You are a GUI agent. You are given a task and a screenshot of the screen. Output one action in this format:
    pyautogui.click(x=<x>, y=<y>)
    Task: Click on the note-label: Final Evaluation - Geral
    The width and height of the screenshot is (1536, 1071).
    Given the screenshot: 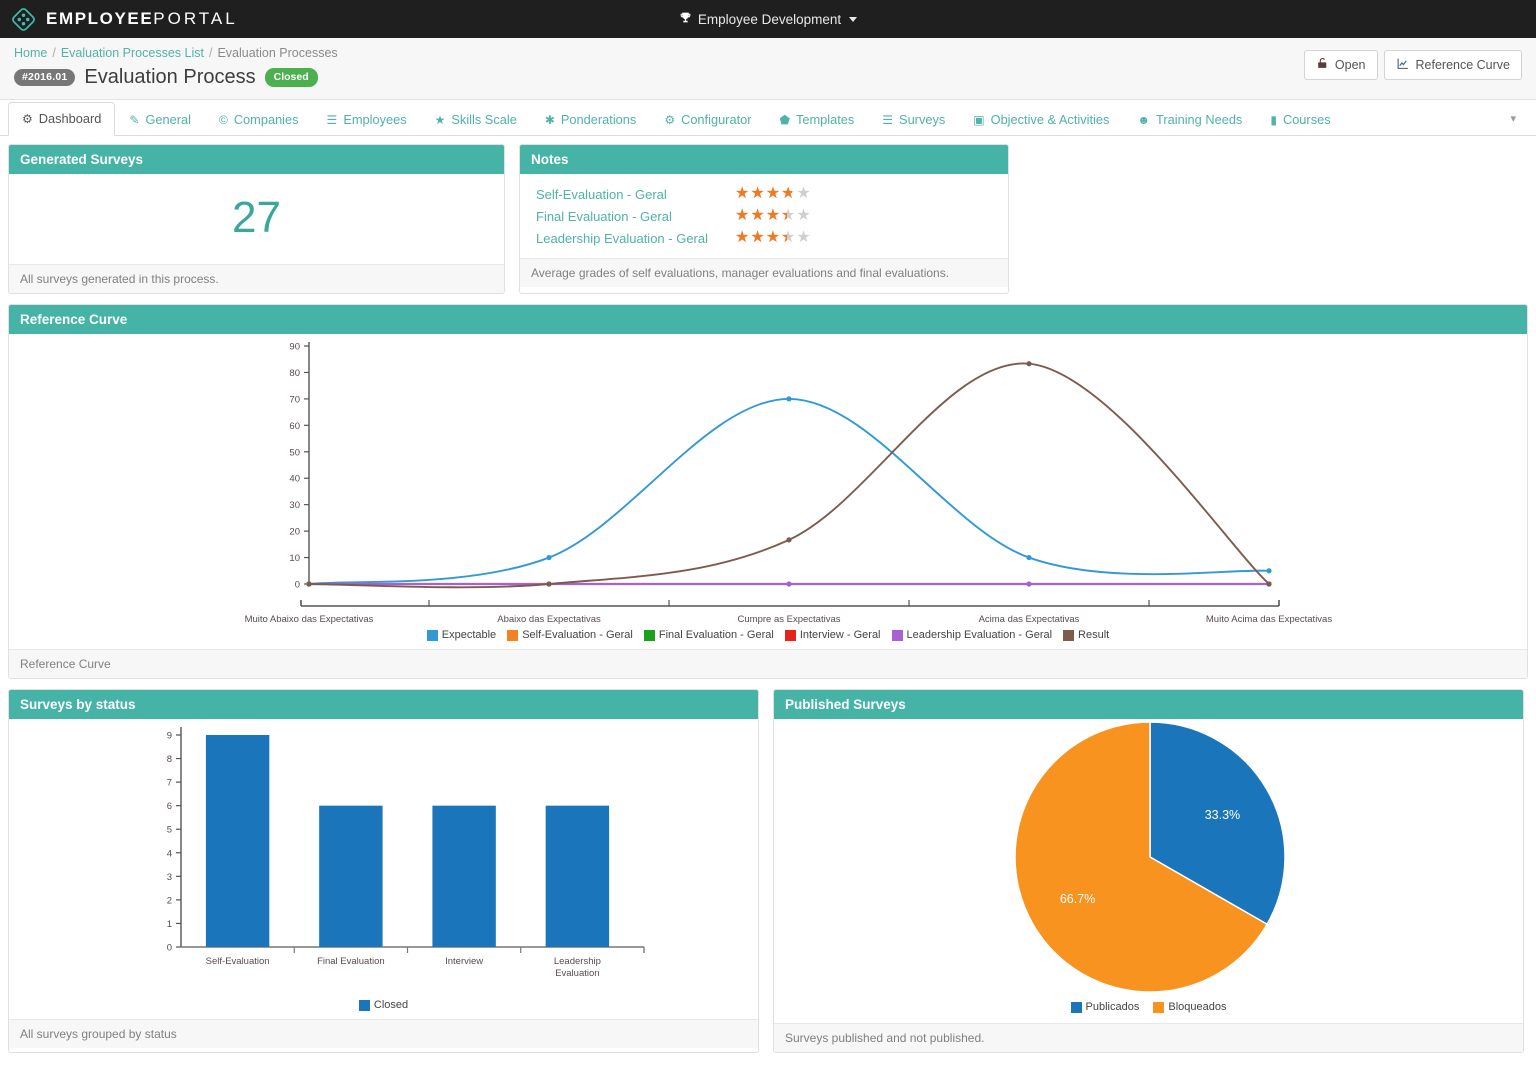 What is the action you would take?
    pyautogui.click(x=627, y=216)
    